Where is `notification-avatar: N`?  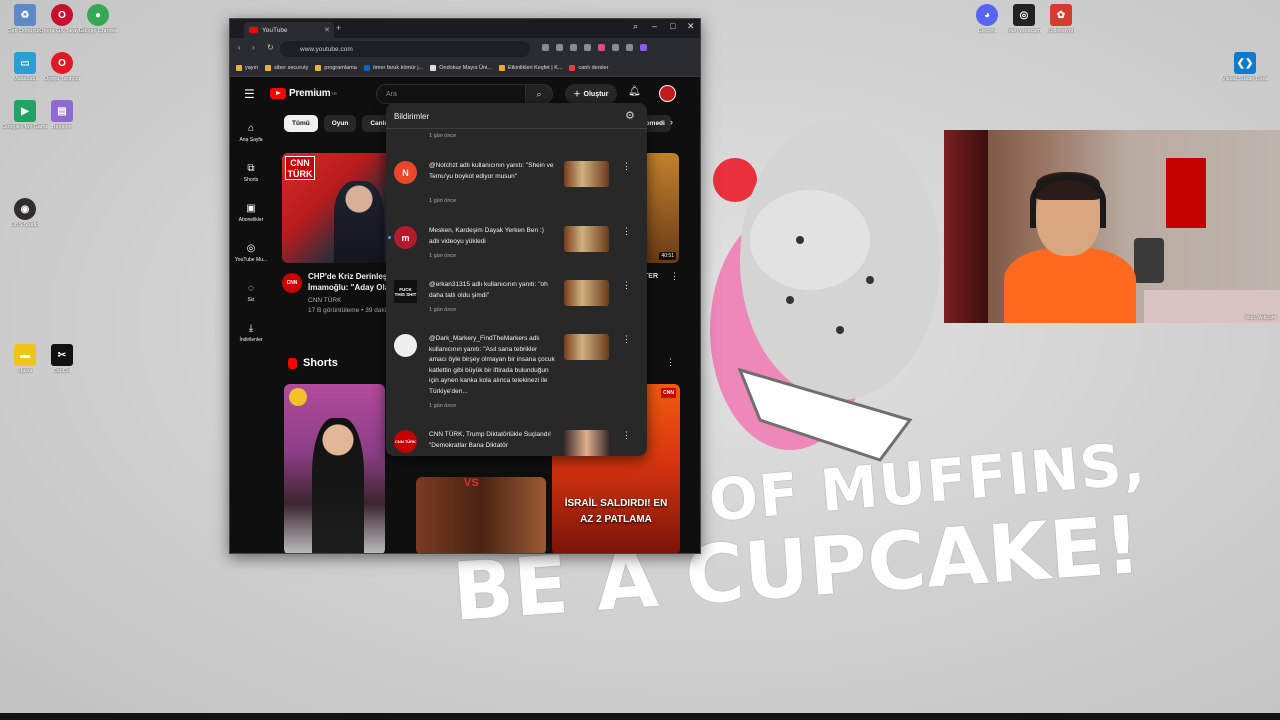
notification-avatar: N is located at coordinates (405, 172).